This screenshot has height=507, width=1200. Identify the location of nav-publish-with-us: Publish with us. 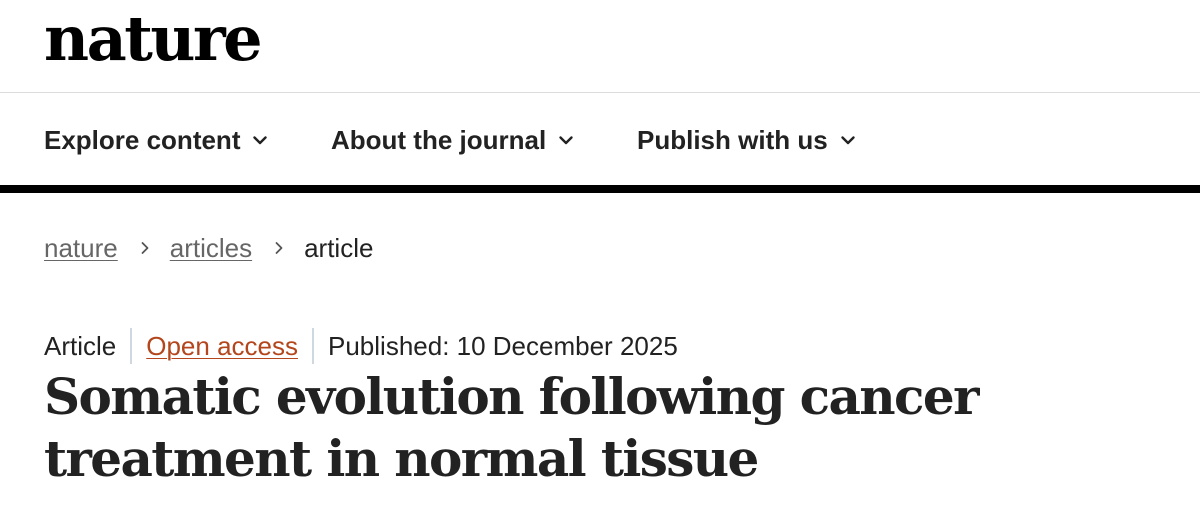
(746, 140).